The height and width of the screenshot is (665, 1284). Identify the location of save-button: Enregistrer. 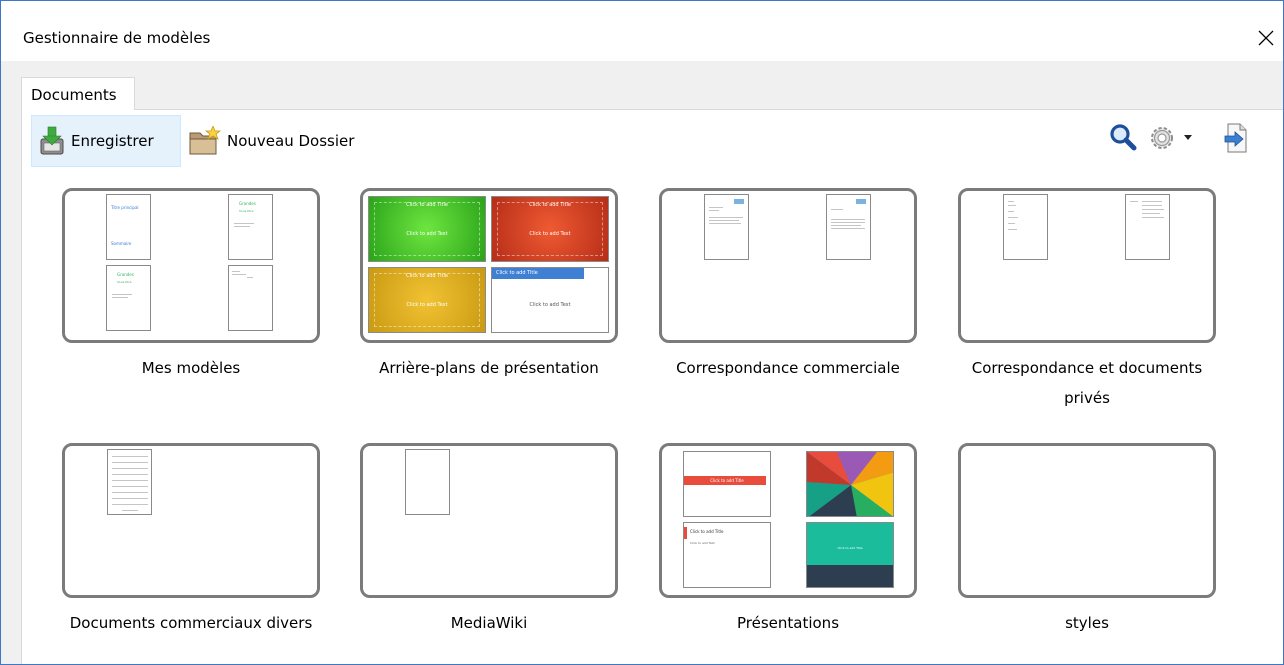
(106, 141).